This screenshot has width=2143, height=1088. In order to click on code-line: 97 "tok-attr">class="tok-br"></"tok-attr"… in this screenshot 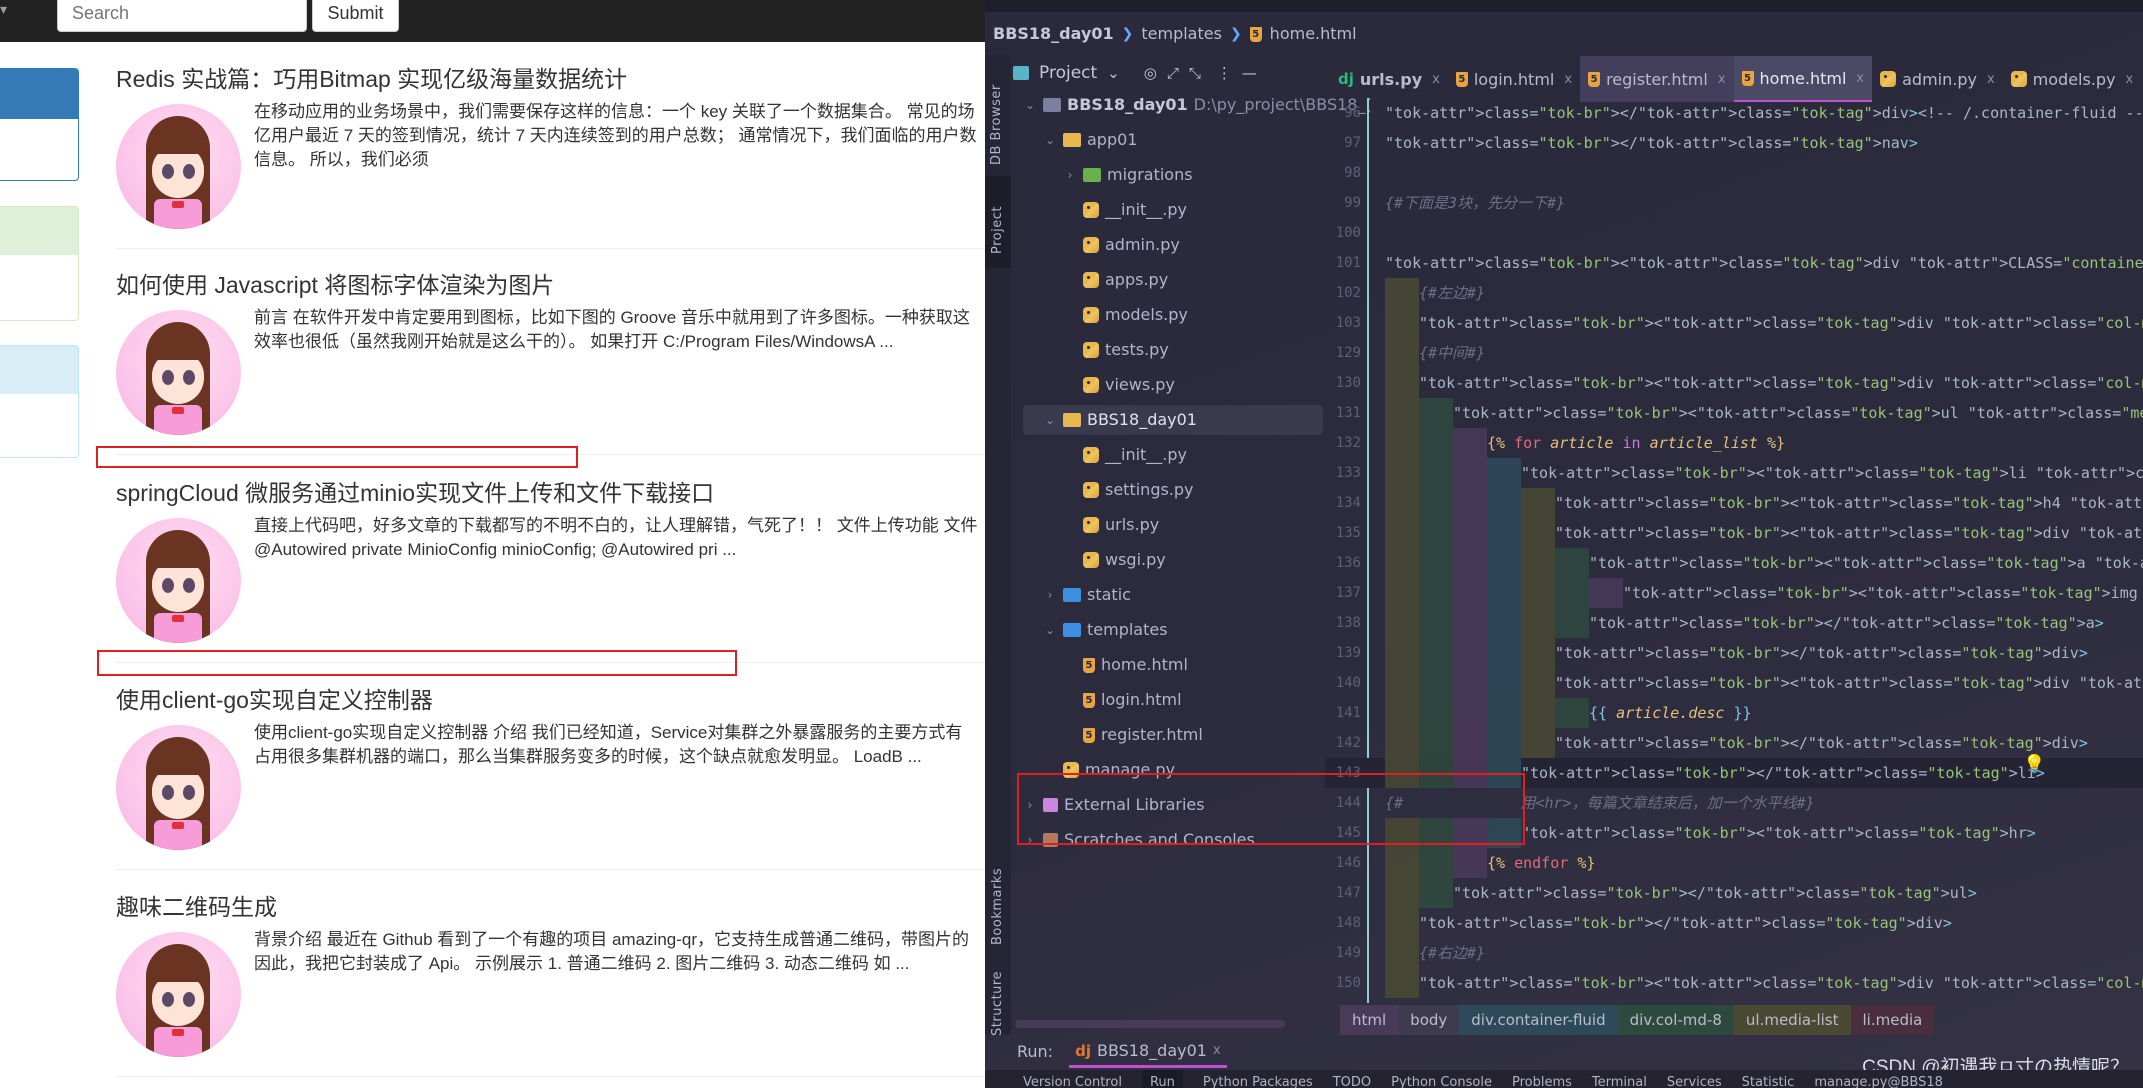, I will do `click(1734, 143)`.